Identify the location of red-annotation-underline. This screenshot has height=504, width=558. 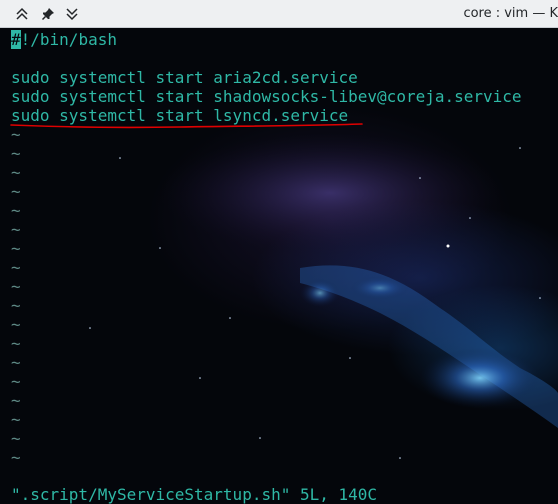
(186, 126).